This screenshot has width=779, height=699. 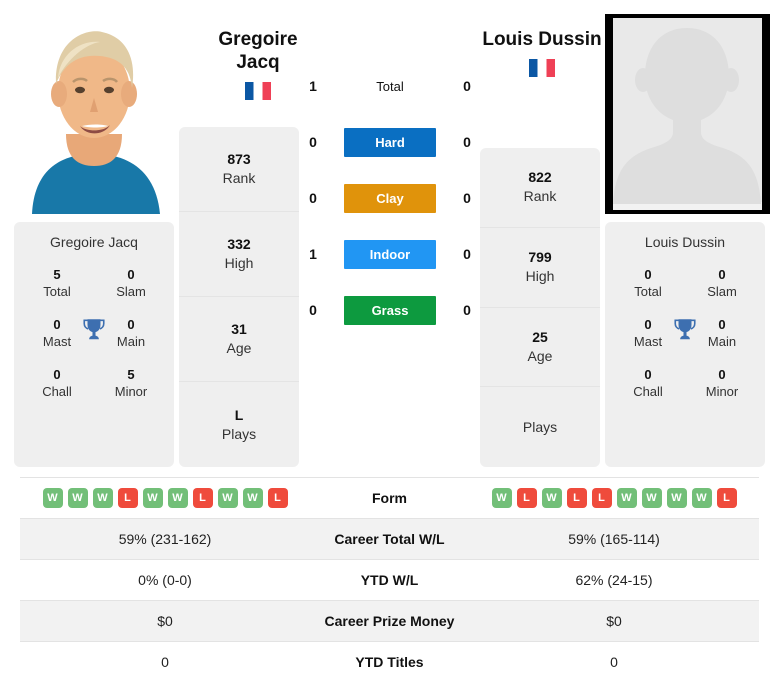 What do you see at coordinates (131, 274) in the screenshot?
I see `left-titles-slam-value: 0` at bounding box center [131, 274].